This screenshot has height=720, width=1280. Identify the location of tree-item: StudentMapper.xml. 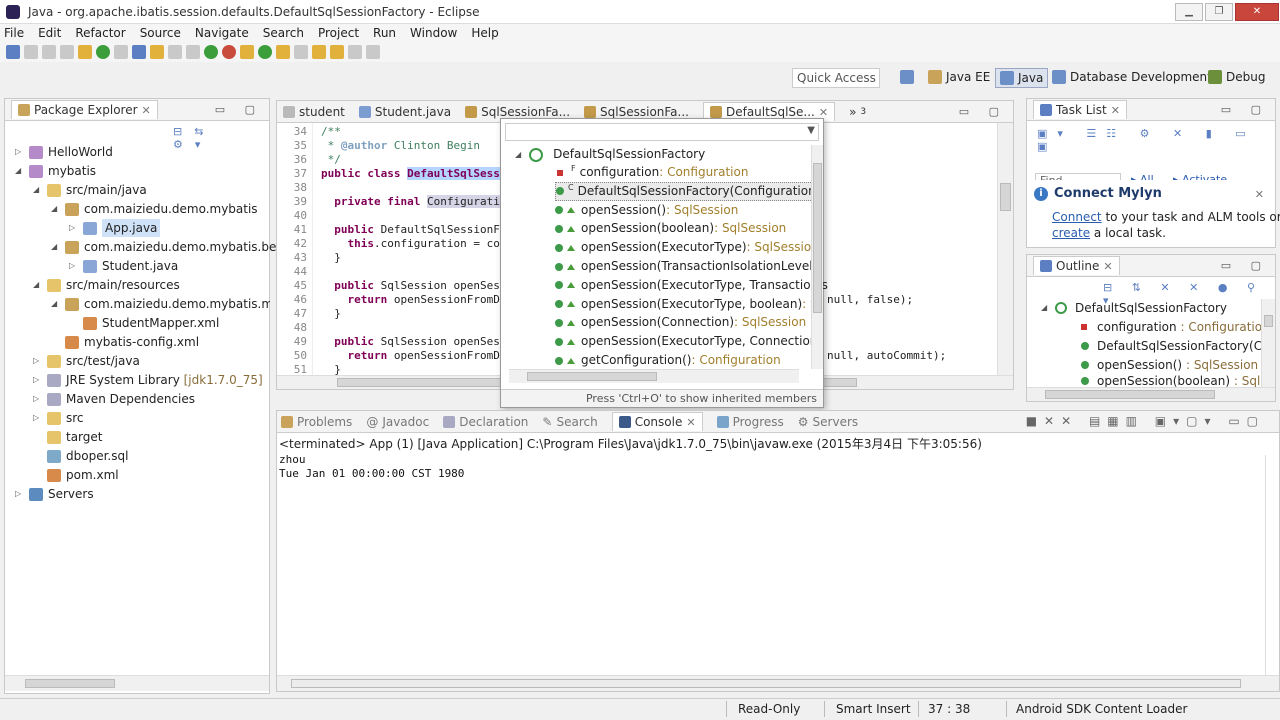
(144, 323).